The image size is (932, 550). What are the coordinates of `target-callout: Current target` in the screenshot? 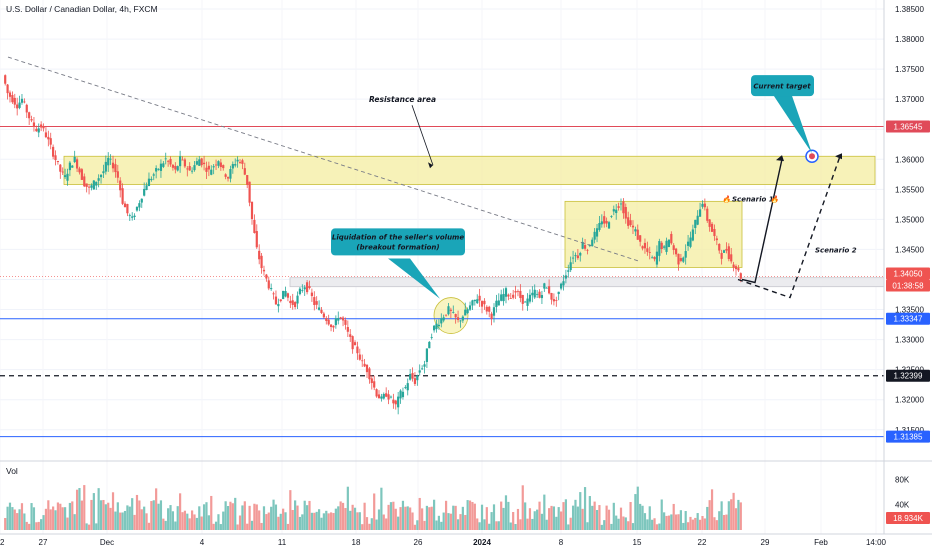 It's located at (782, 86).